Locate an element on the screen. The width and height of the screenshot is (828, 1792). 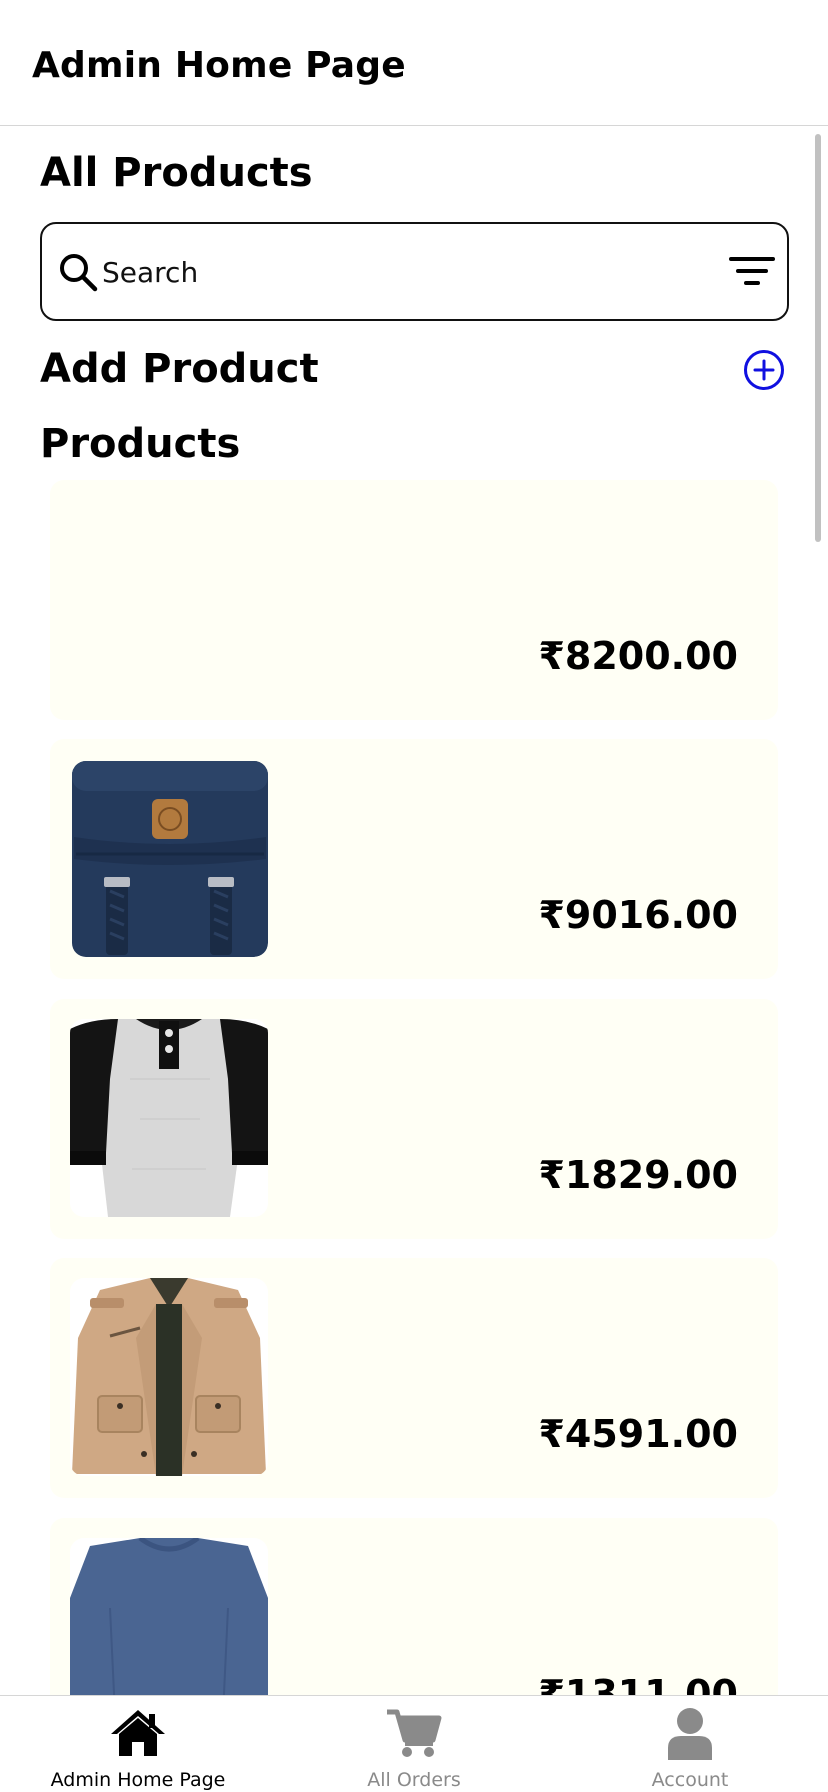
nav-account: Account is located at coordinates (690, 1744).